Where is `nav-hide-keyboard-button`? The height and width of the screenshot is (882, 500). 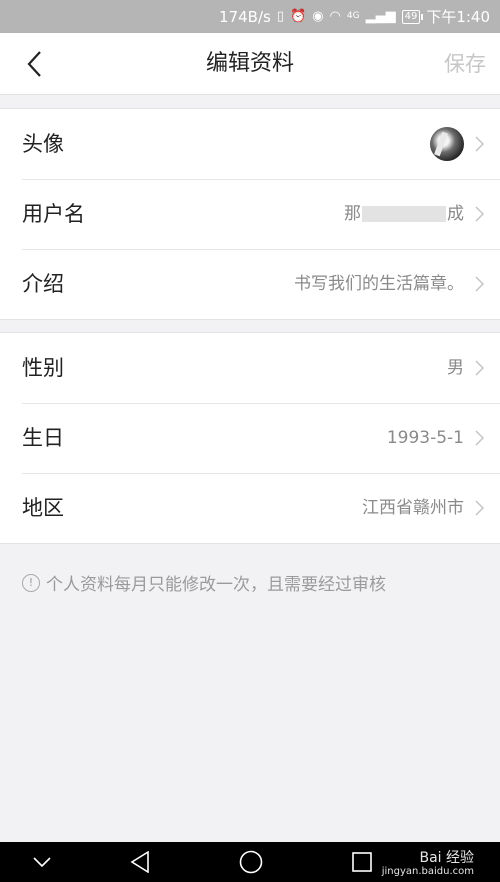 nav-hide-keyboard-button is located at coordinates (42, 862).